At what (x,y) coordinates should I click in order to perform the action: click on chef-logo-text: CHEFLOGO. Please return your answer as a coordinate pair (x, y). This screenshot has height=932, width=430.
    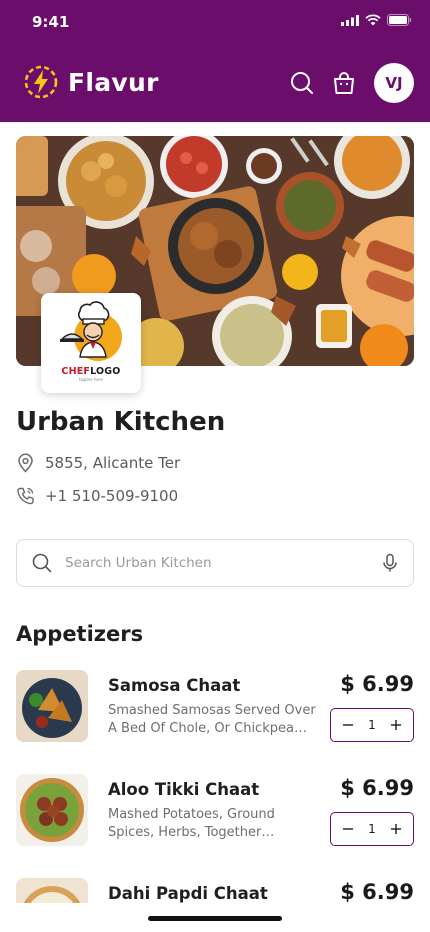
    Looking at the image, I should click on (91, 371).